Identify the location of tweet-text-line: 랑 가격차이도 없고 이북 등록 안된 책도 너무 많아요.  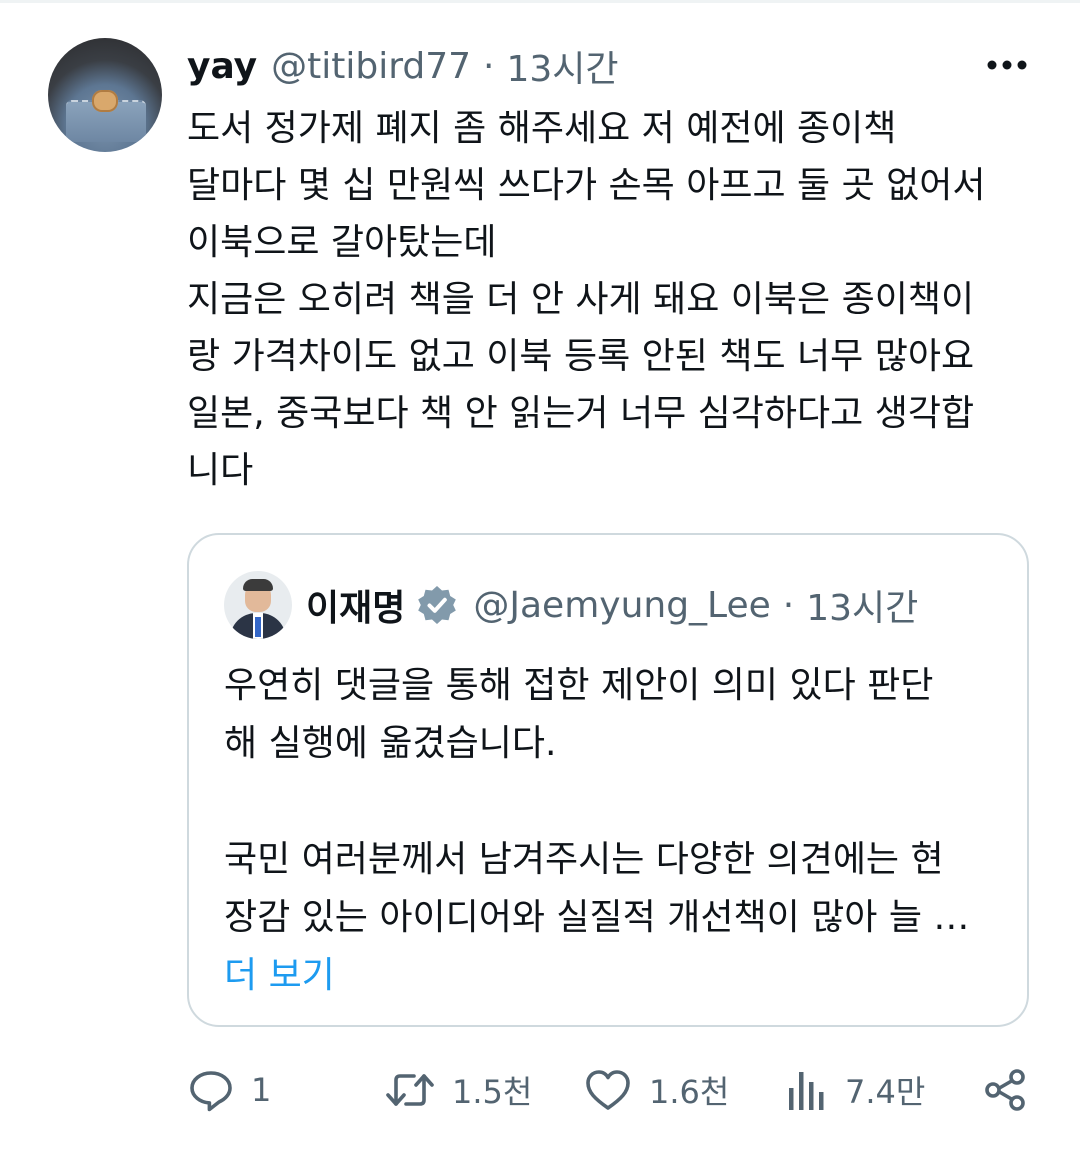
(581, 356).